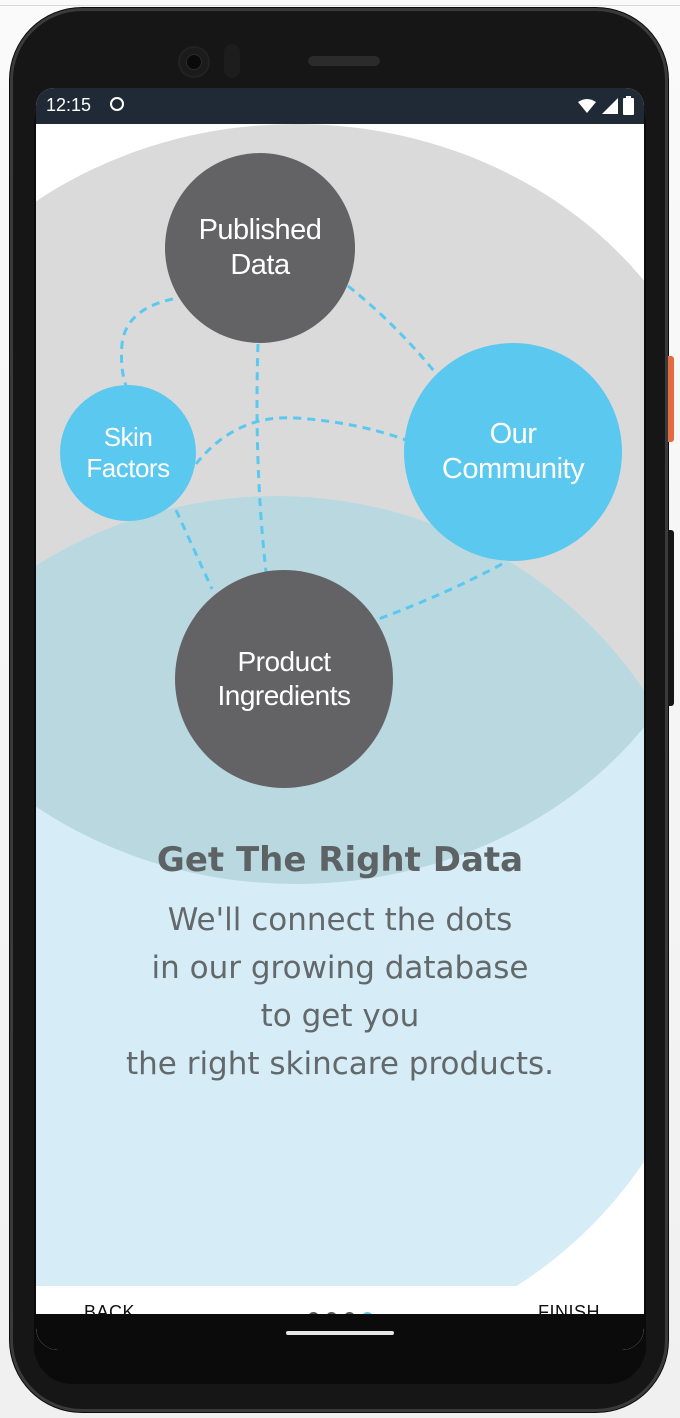  Describe the element at coordinates (671, 618) in the screenshot. I see `volume-button` at that location.